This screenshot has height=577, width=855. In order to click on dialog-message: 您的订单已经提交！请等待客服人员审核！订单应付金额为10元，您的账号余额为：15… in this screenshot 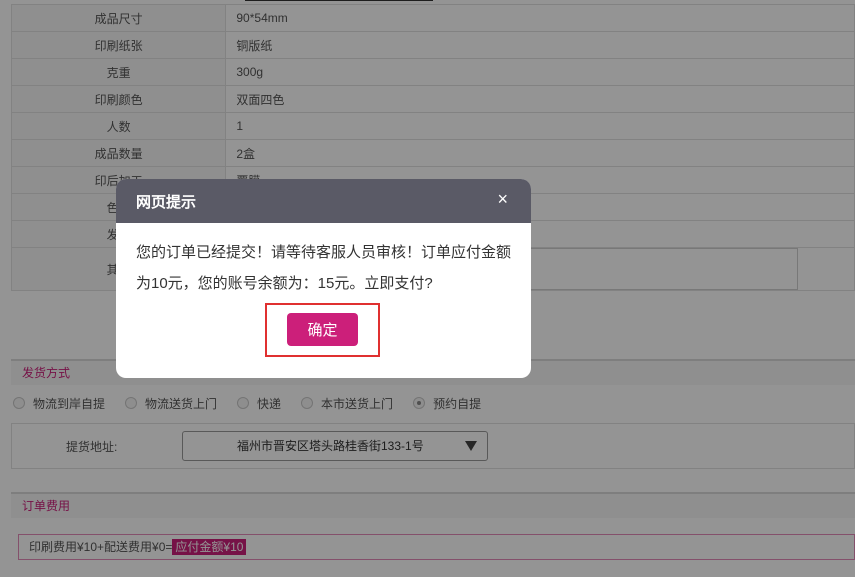, I will do `click(324, 268)`.